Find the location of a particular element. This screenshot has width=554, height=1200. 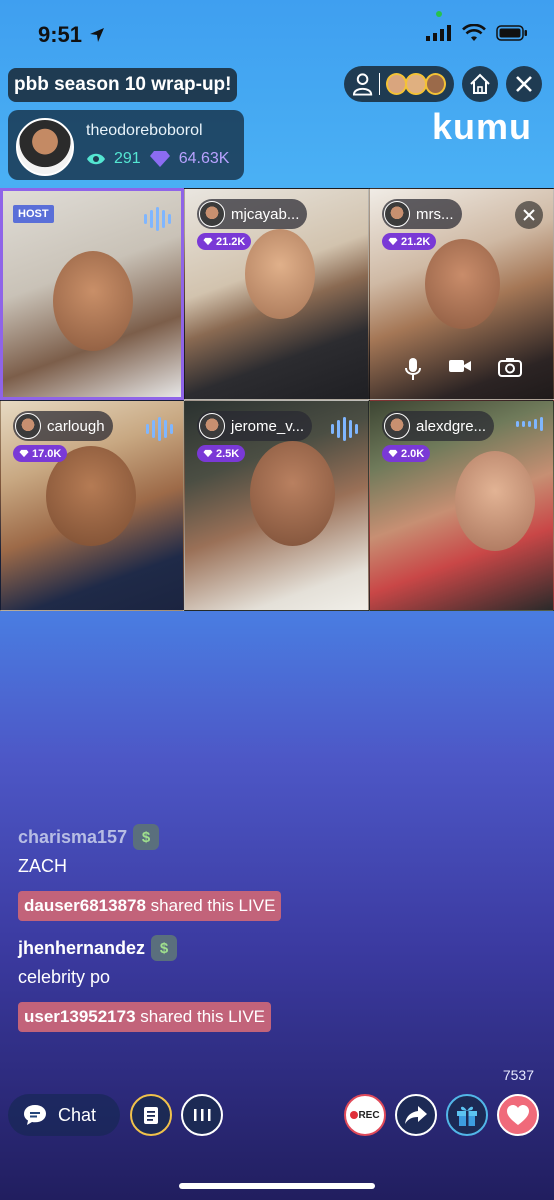

participant-chip: carlough is located at coordinates (63, 426).